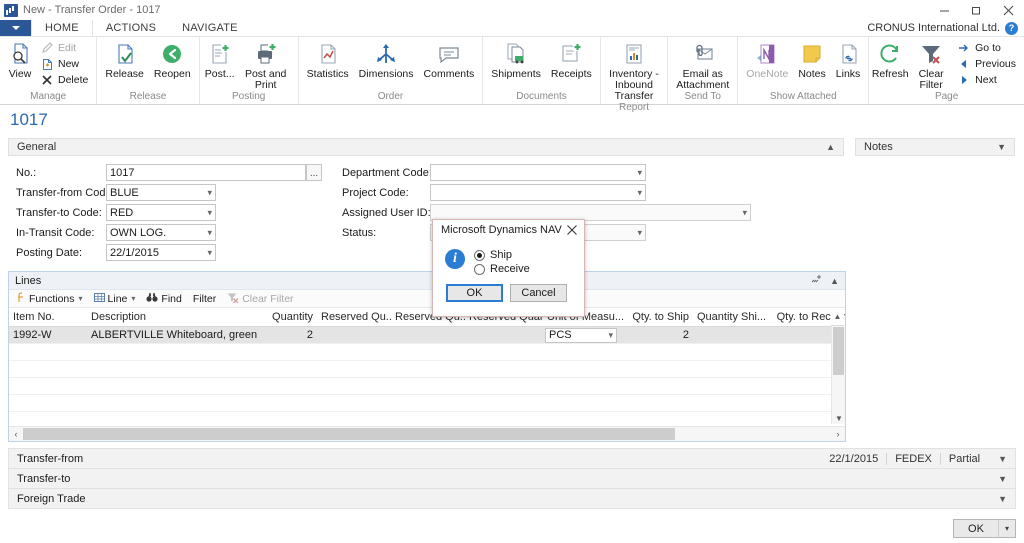 Image resolution: width=1024 pixels, height=543 pixels. Describe the element at coordinates (571, 60) in the screenshot. I see `receipts-button: Receipts` at that location.